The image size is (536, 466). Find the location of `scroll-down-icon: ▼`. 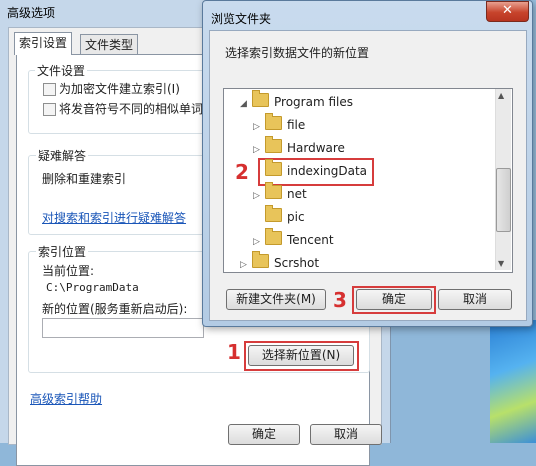

scroll-down-icon: ▼ is located at coordinates (501, 263).